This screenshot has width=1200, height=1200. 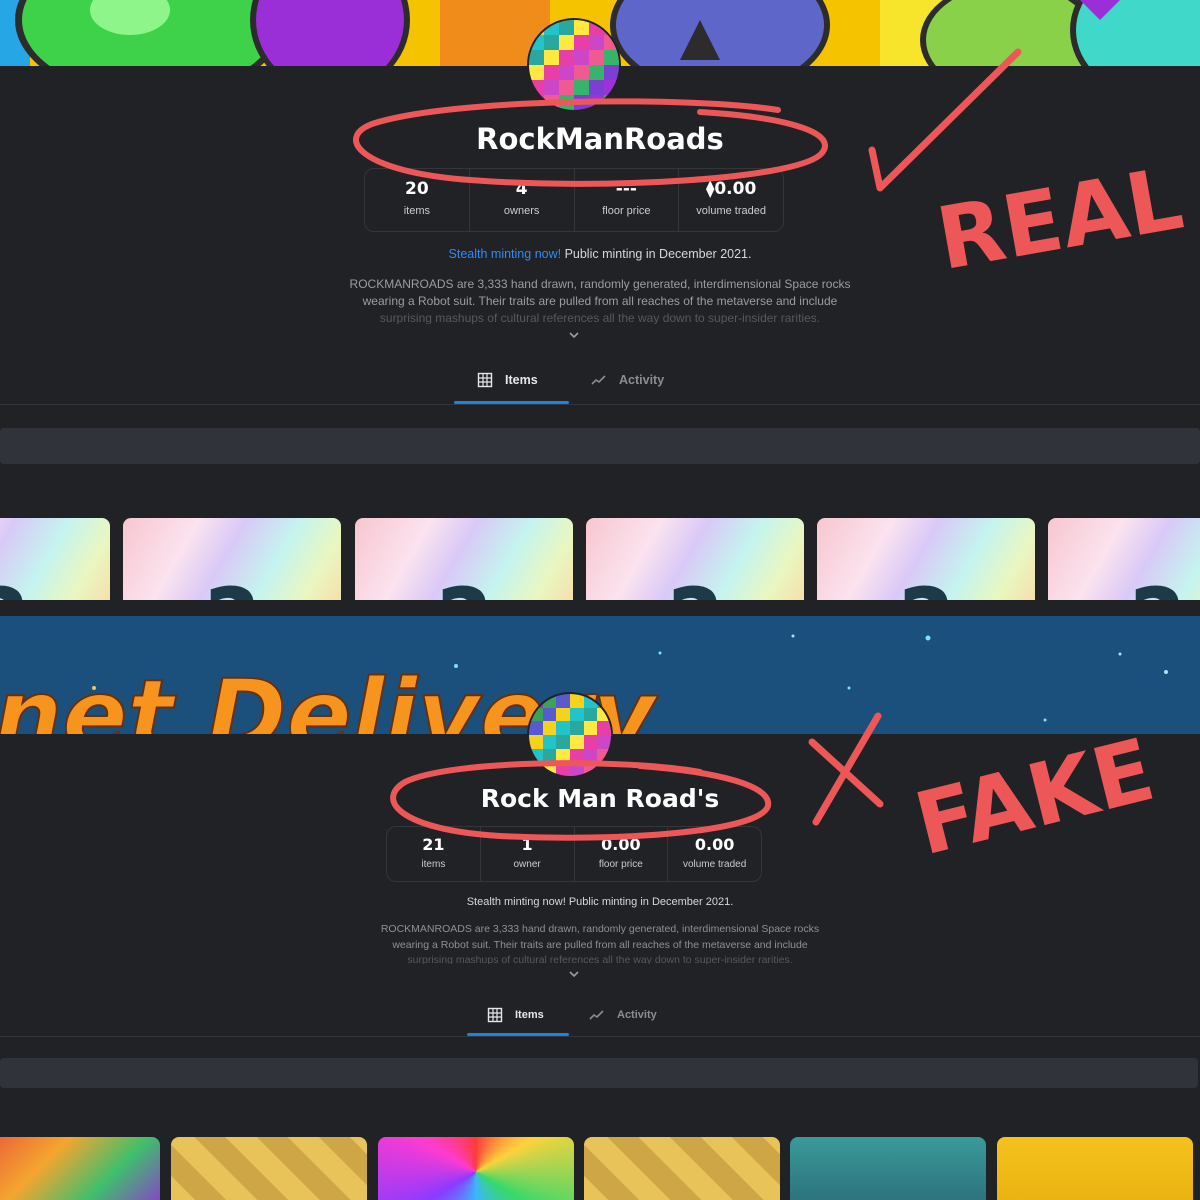 I want to click on stat-floor-price: 0.00 floor price, so click(x=622, y=854).